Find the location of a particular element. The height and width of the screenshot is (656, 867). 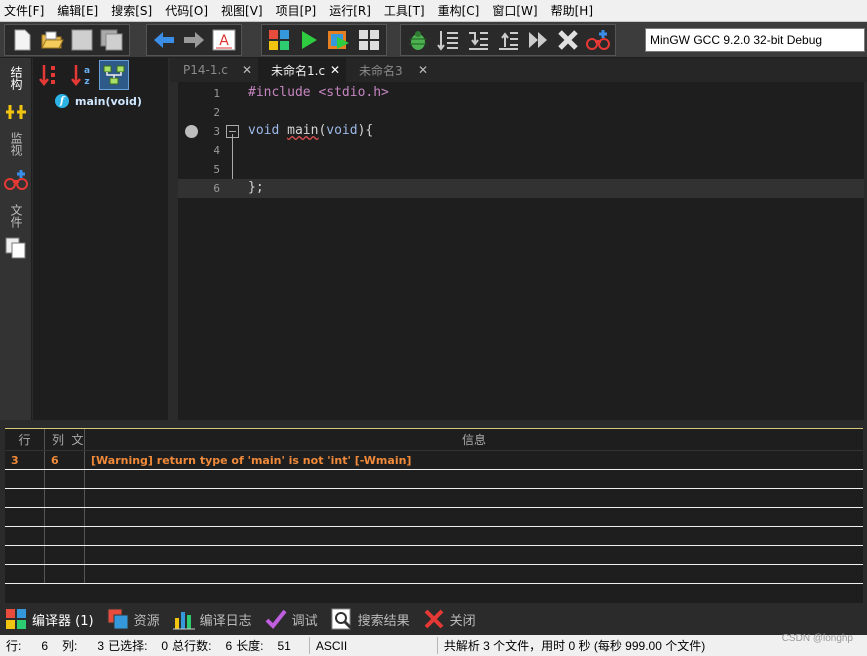

add-watch-button is located at coordinates (598, 40).